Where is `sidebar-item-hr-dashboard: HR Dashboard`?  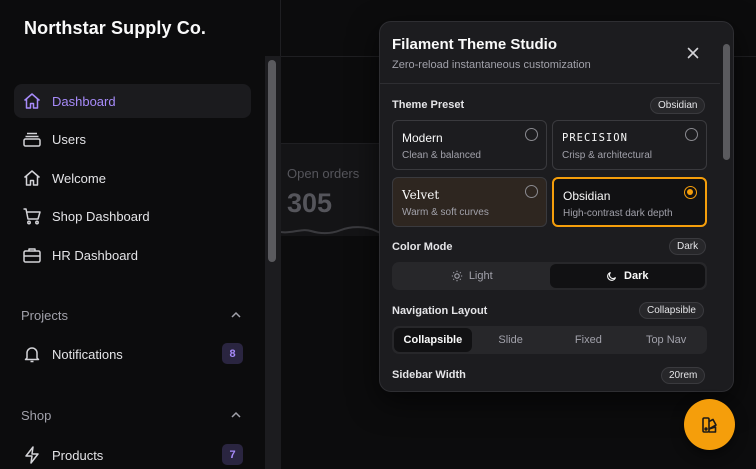
sidebar-item-hr-dashboard: HR Dashboard is located at coordinates (132, 255).